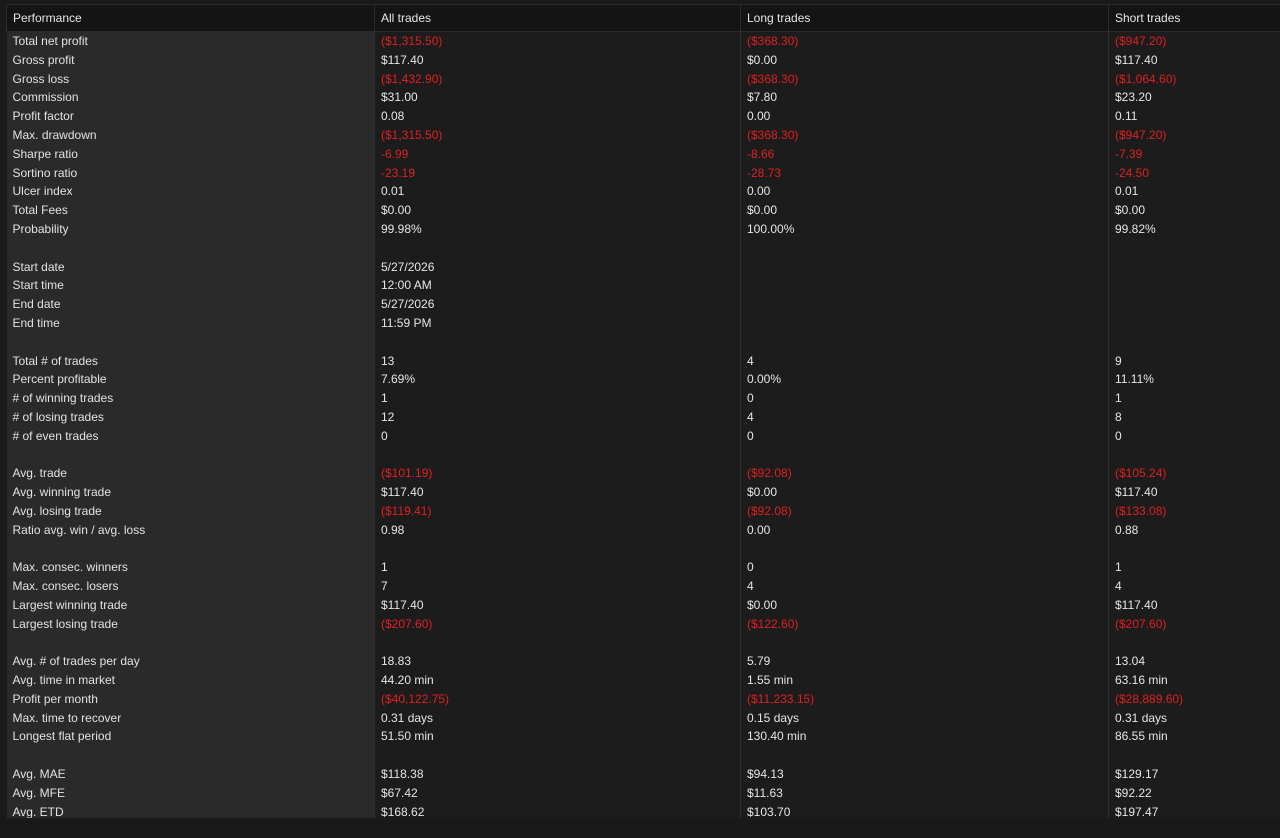 This screenshot has width=1280, height=838. What do you see at coordinates (557, 18) in the screenshot?
I see `column-header-all-trades: All trades` at bounding box center [557, 18].